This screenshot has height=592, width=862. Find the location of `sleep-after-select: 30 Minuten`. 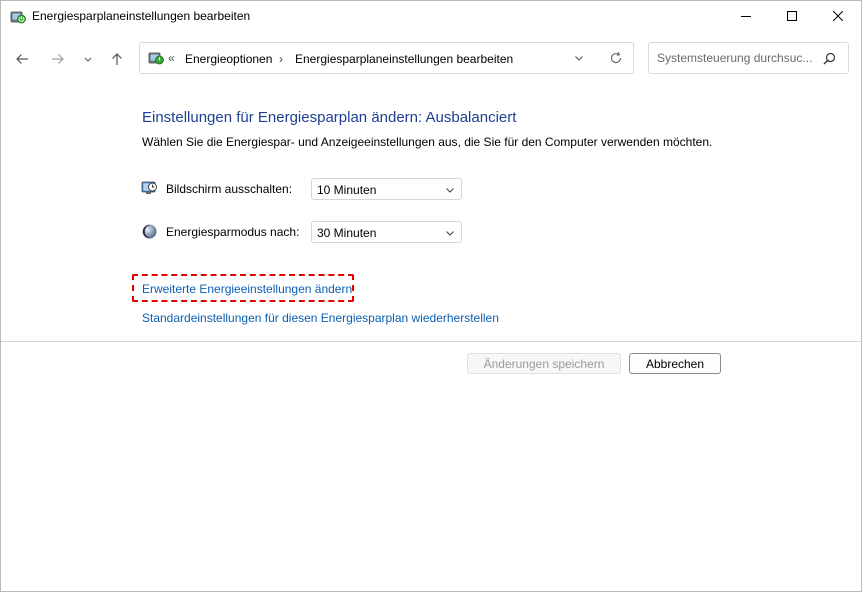

sleep-after-select: 30 Minuten is located at coordinates (386, 232).